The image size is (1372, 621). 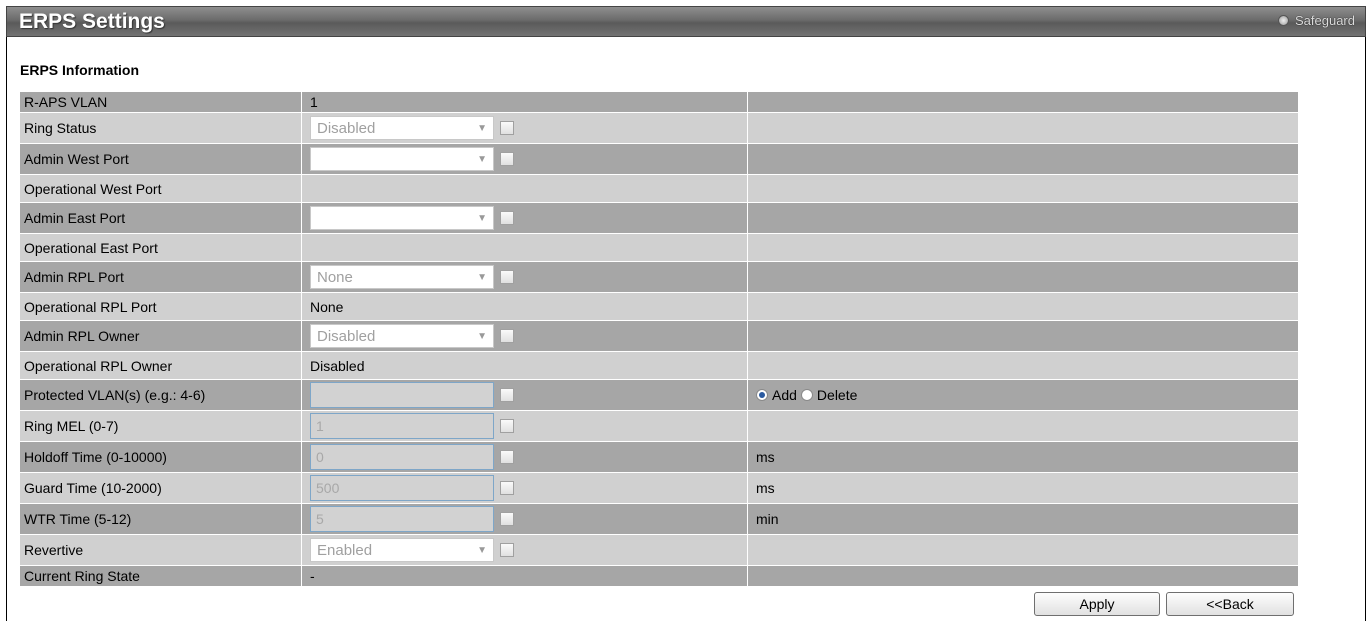 I want to click on admin-east-port-select: ▼, so click(x=402, y=218).